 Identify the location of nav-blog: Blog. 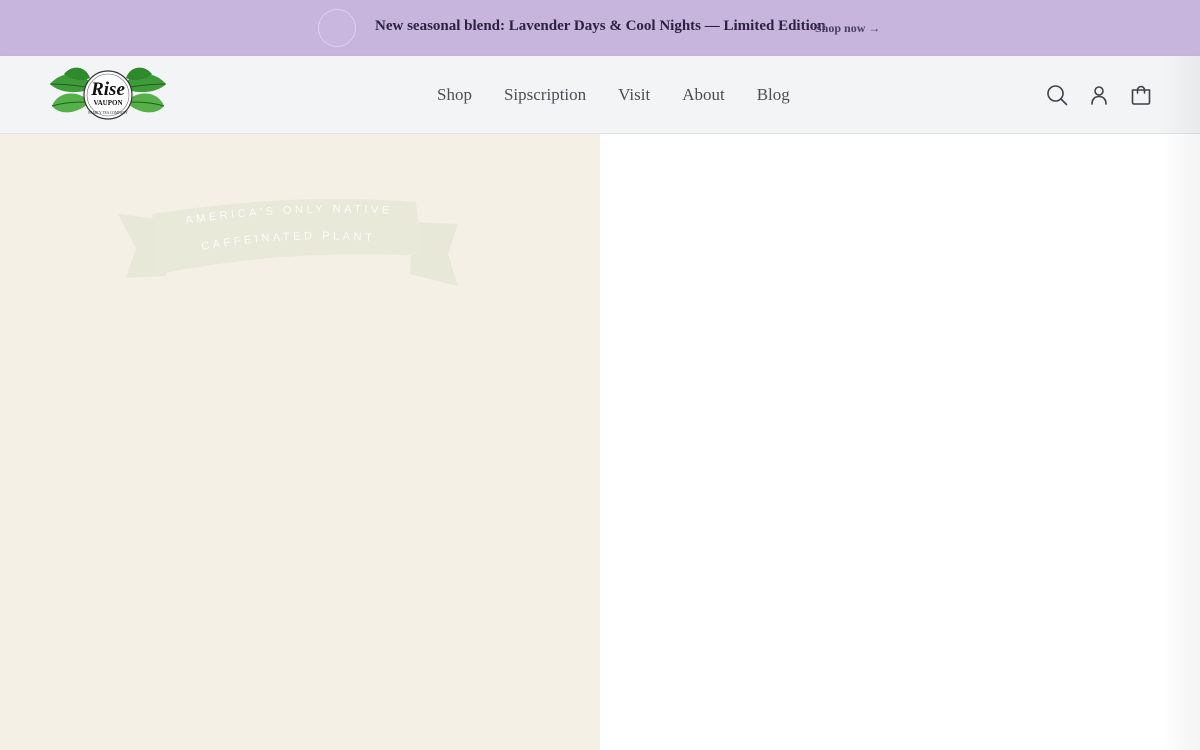
(773, 96).